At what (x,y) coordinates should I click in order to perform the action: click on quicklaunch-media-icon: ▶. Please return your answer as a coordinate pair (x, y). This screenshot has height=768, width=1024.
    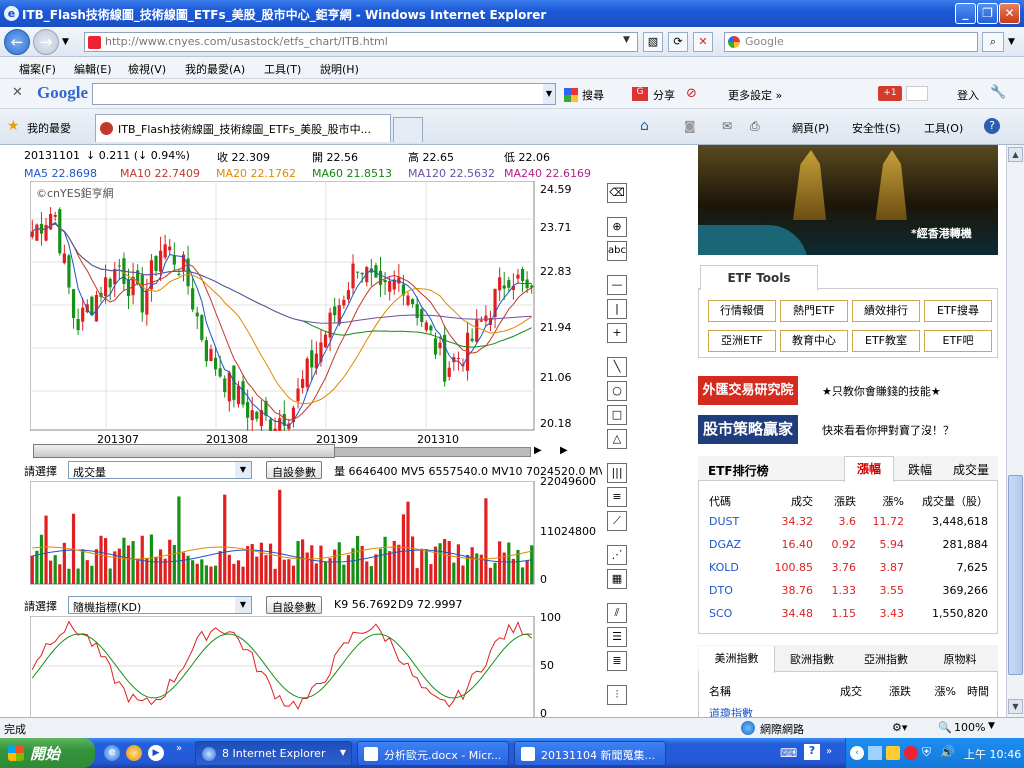
    Looking at the image, I should click on (156, 753).